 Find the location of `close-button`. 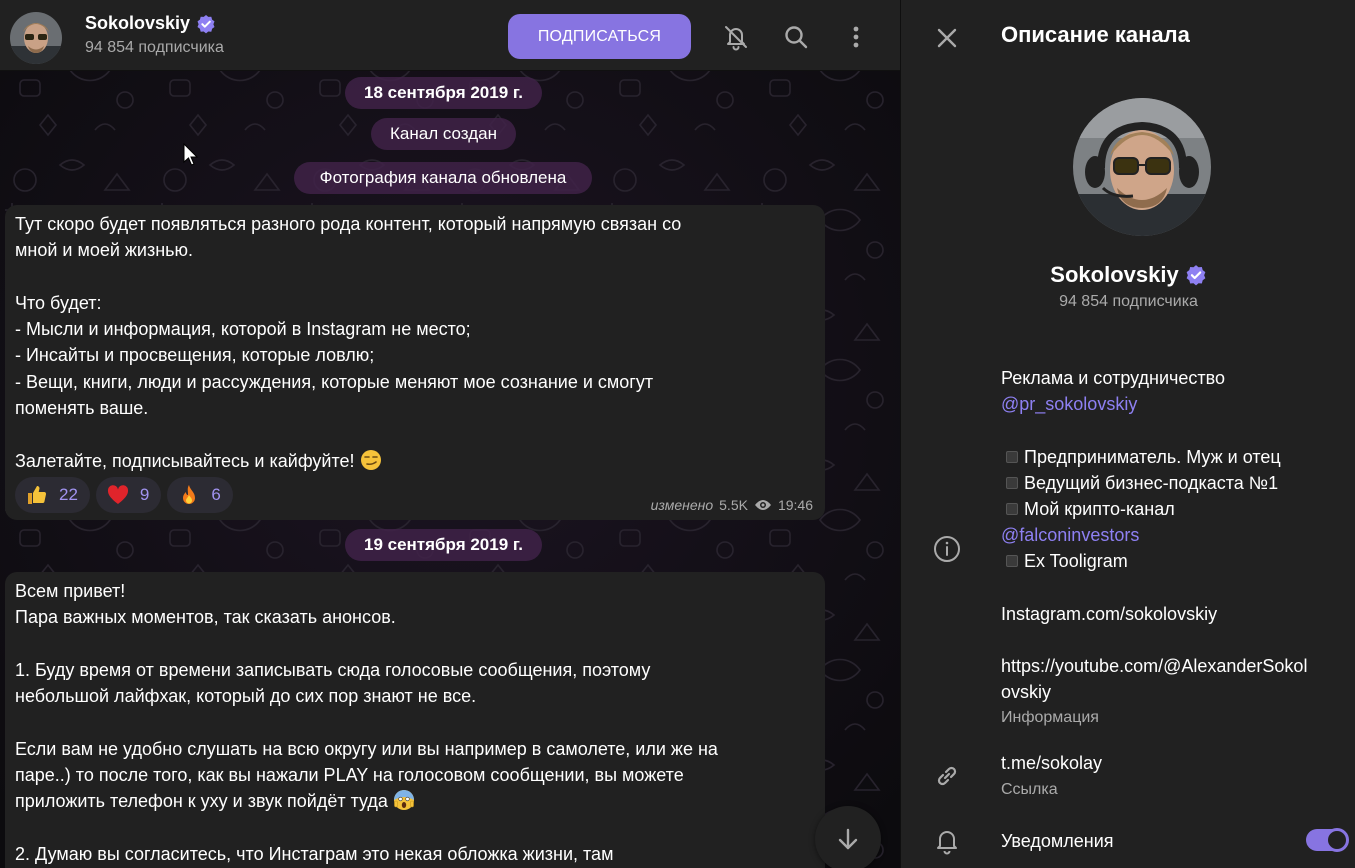

close-button is located at coordinates (947, 38).